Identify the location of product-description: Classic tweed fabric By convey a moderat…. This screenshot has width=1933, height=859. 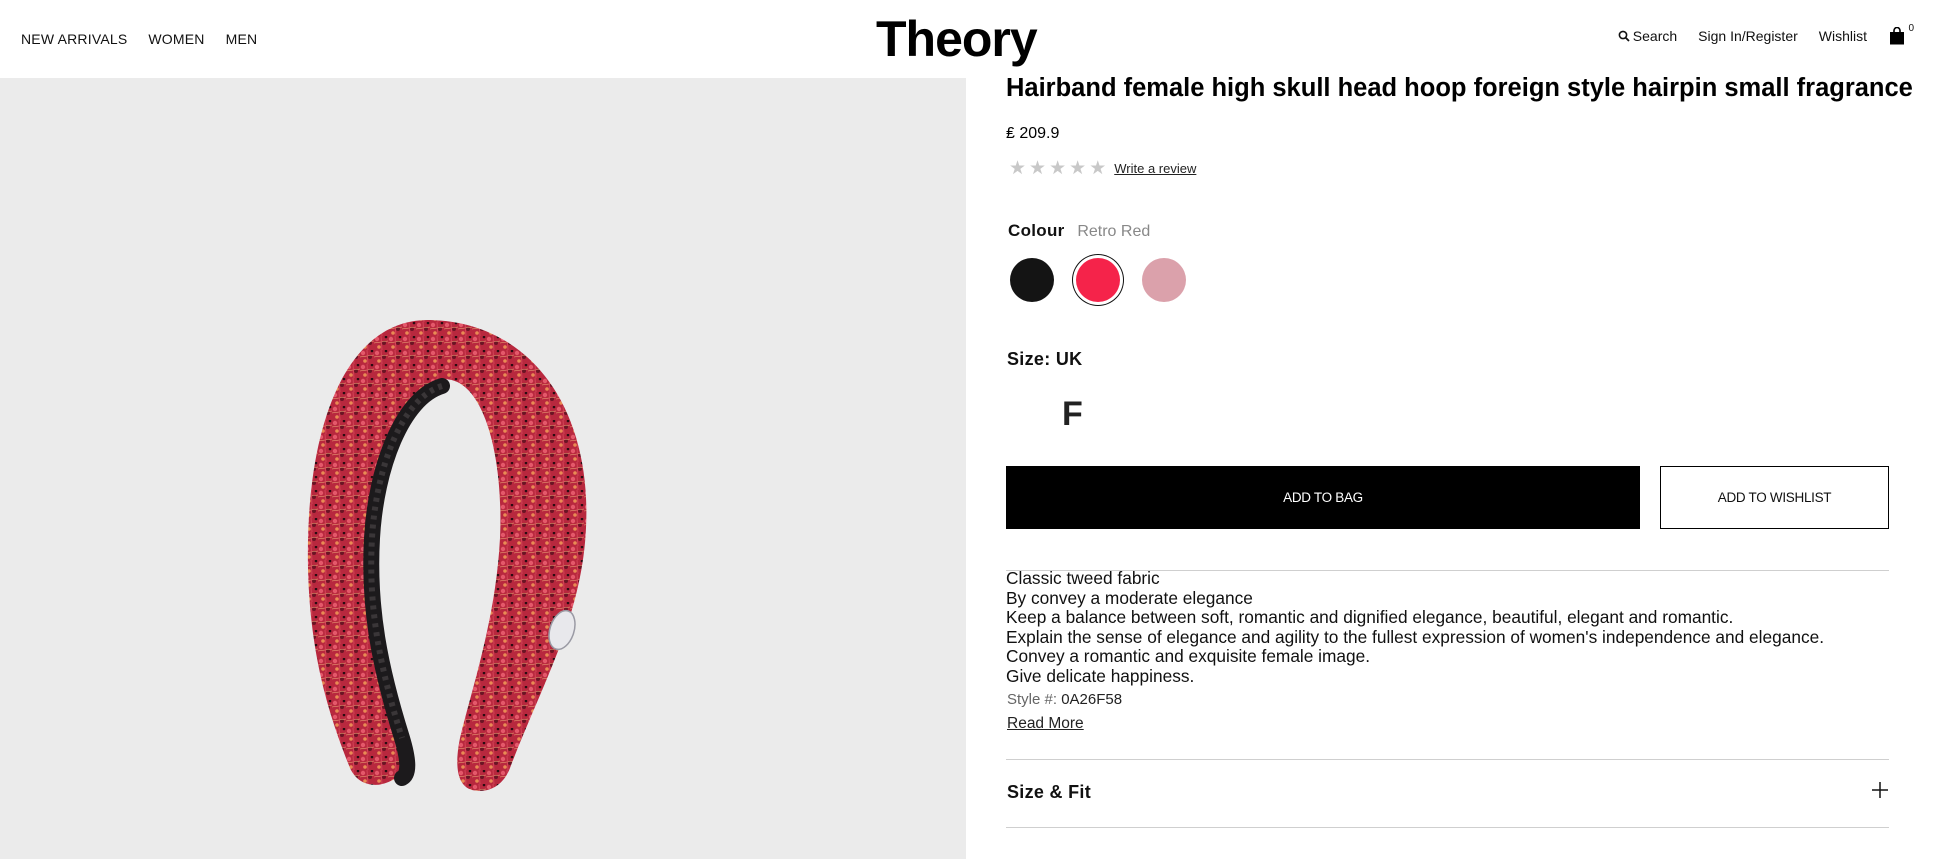
(1415, 627).